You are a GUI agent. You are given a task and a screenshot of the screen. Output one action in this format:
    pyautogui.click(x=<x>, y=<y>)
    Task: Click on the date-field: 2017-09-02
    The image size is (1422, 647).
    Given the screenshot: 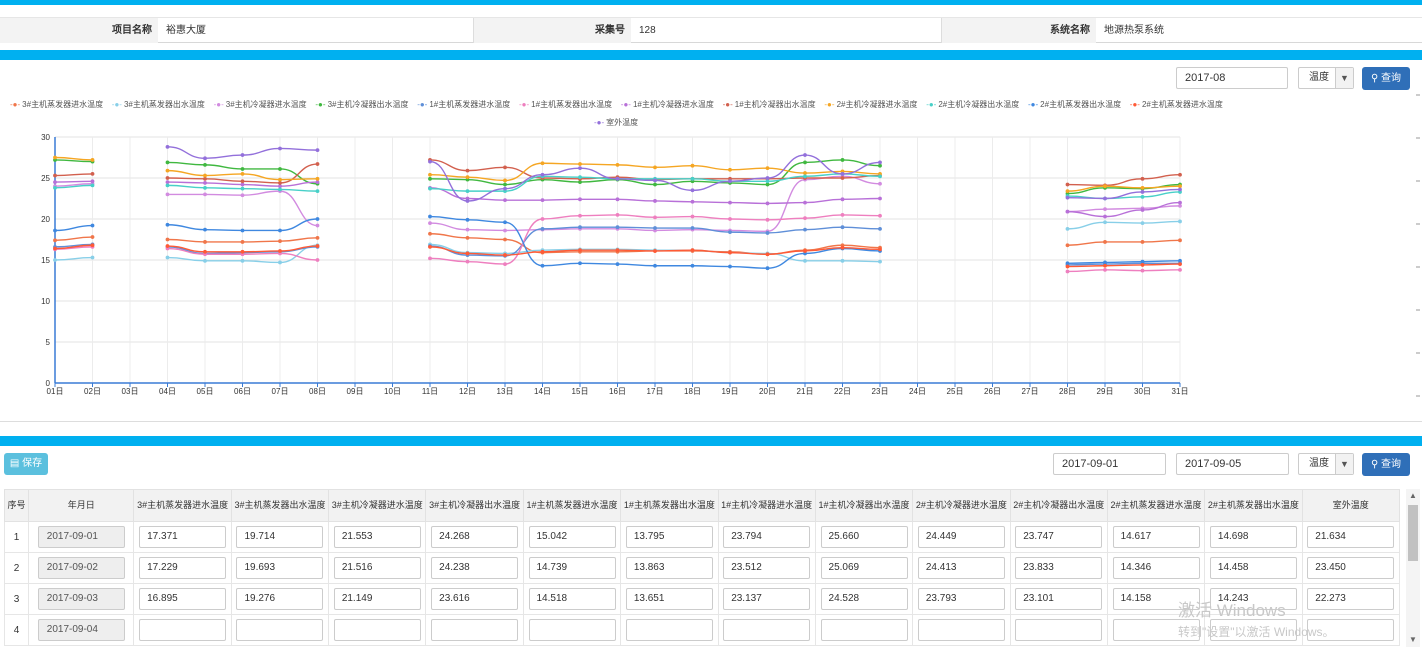 What is the action you would take?
    pyautogui.click(x=81, y=568)
    